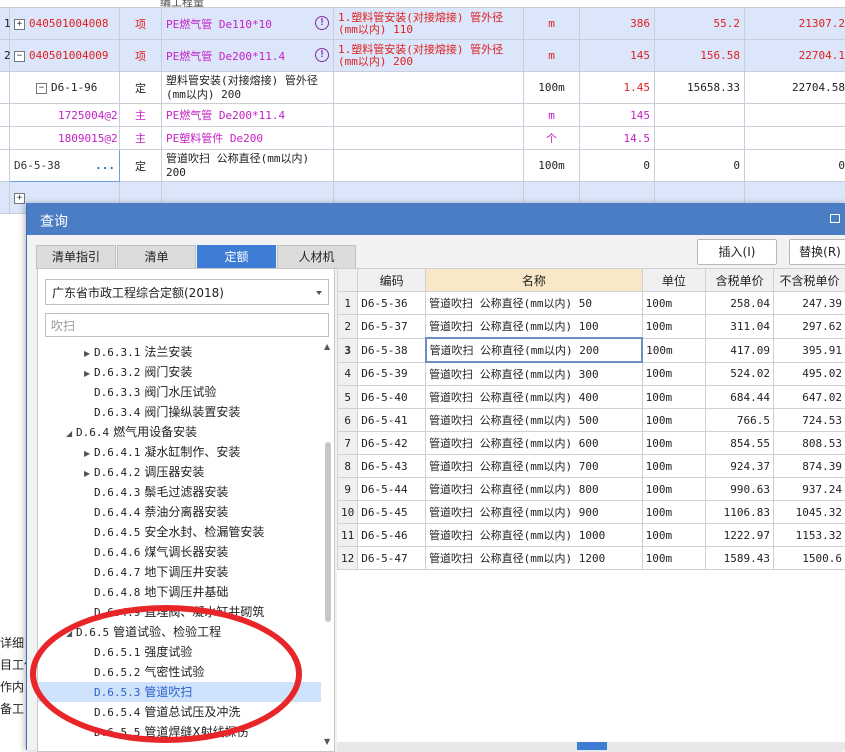 This screenshot has width=845, height=752. I want to click on tree-node: D.6.4.4萘油分离器安装, so click(179, 512).